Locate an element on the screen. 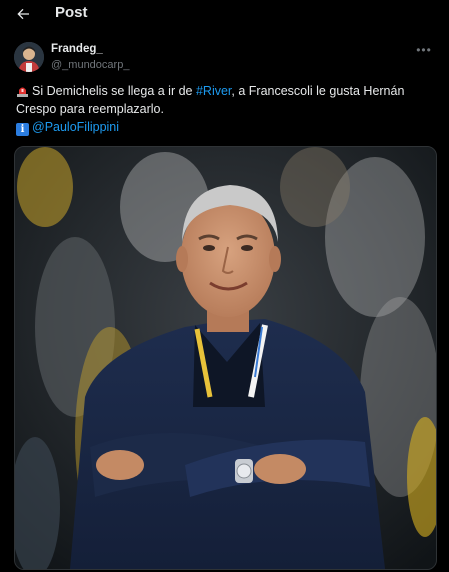 The width and height of the screenshot is (449, 572). more-options-button: ••• is located at coordinates (424, 50).